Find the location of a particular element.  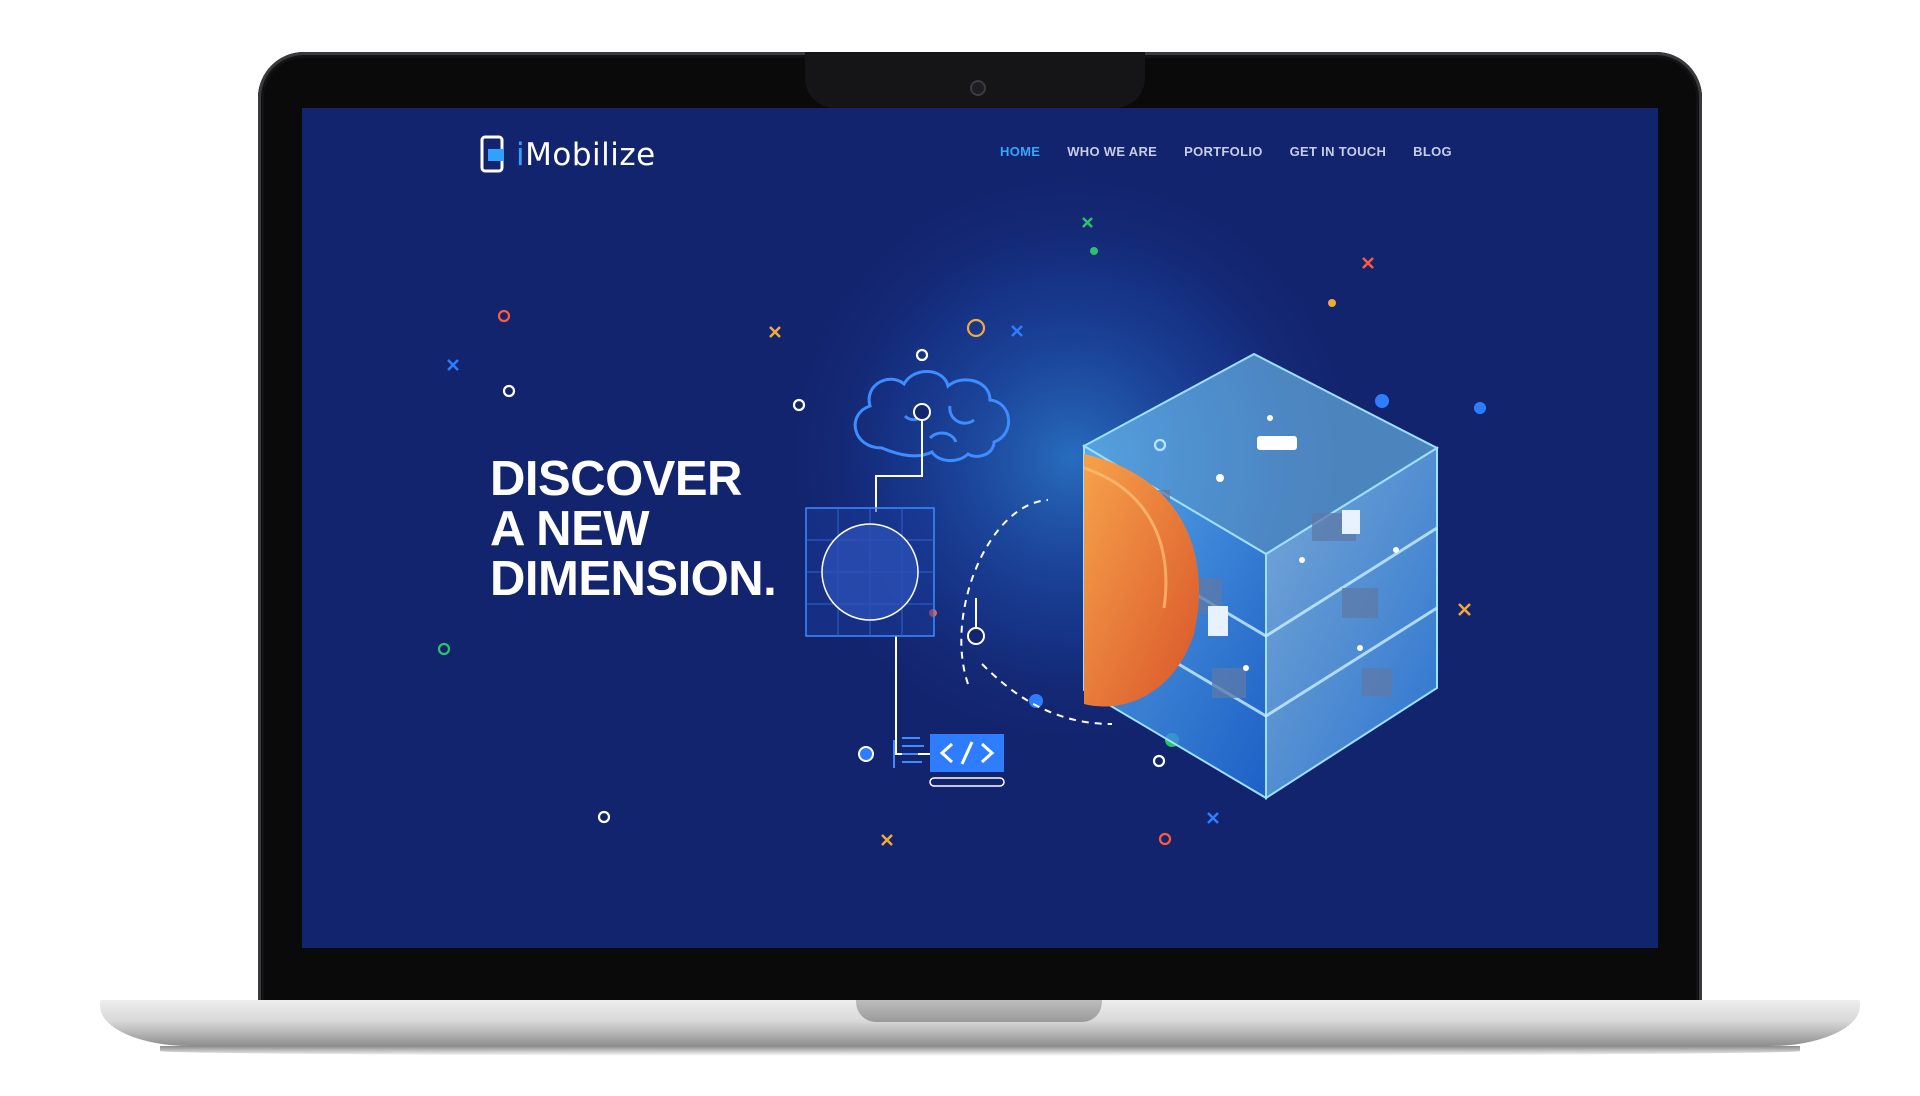

nav-get-in-touch: GET IN TOUCH is located at coordinates (1338, 151).